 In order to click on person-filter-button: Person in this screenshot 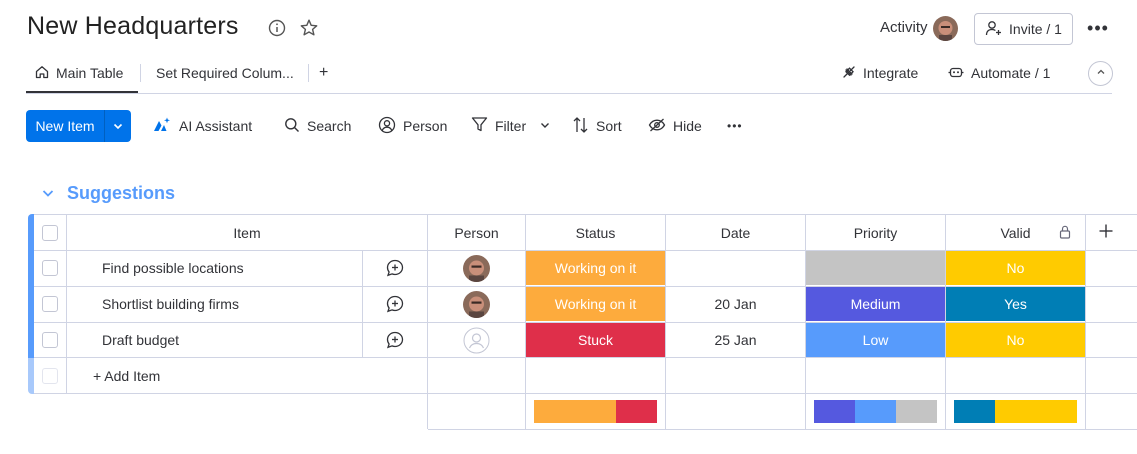, I will do `click(412, 126)`.